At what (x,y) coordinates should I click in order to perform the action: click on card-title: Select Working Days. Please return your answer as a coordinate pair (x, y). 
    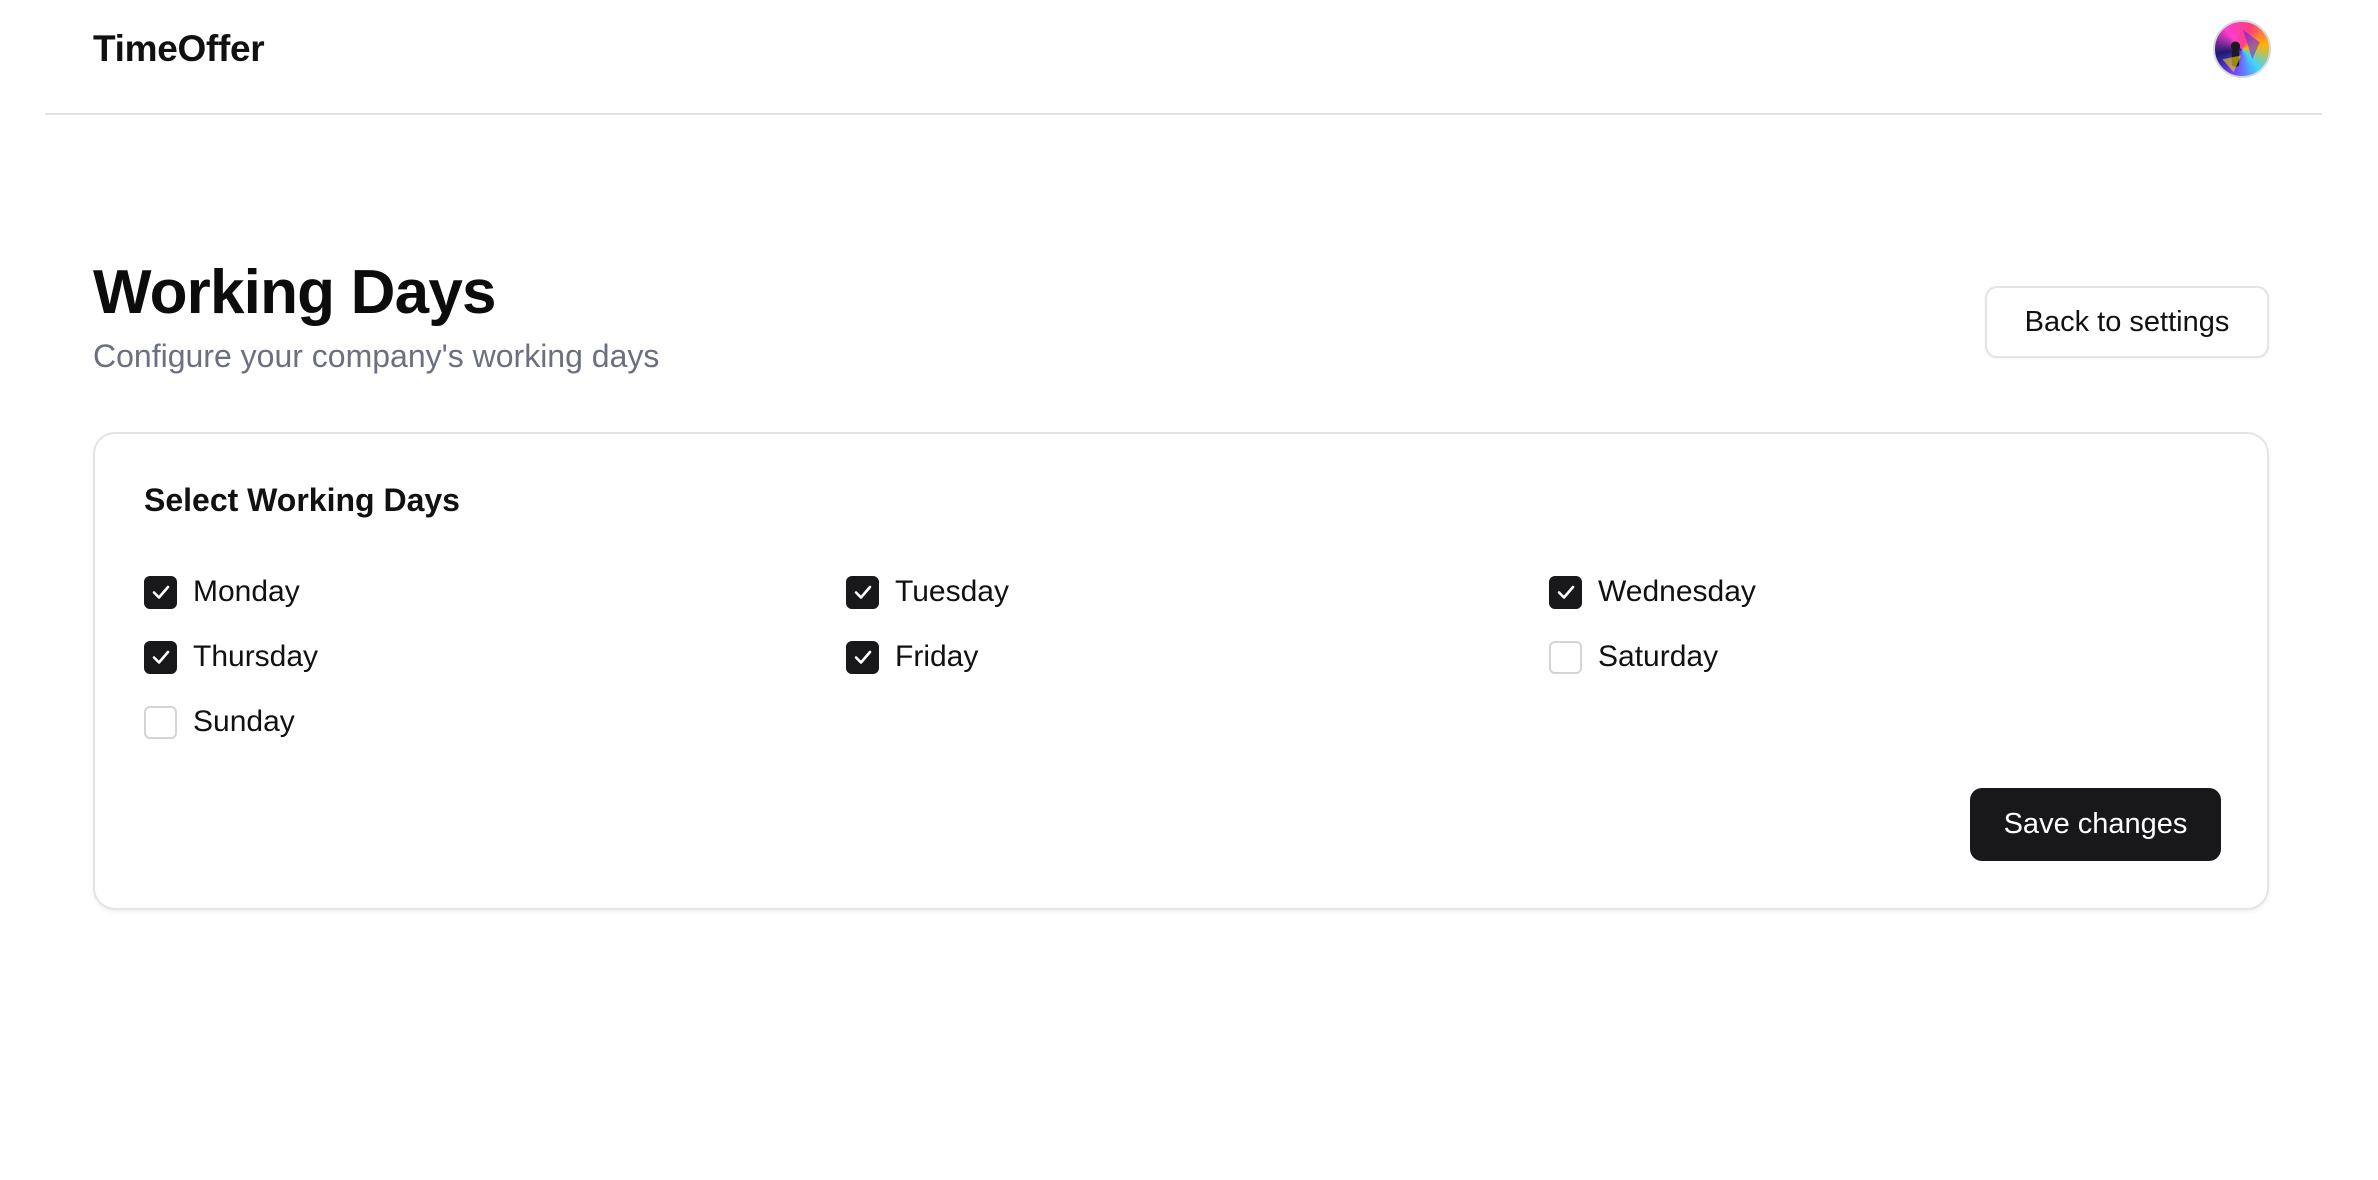
    Looking at the image, I should click on (302, 500).